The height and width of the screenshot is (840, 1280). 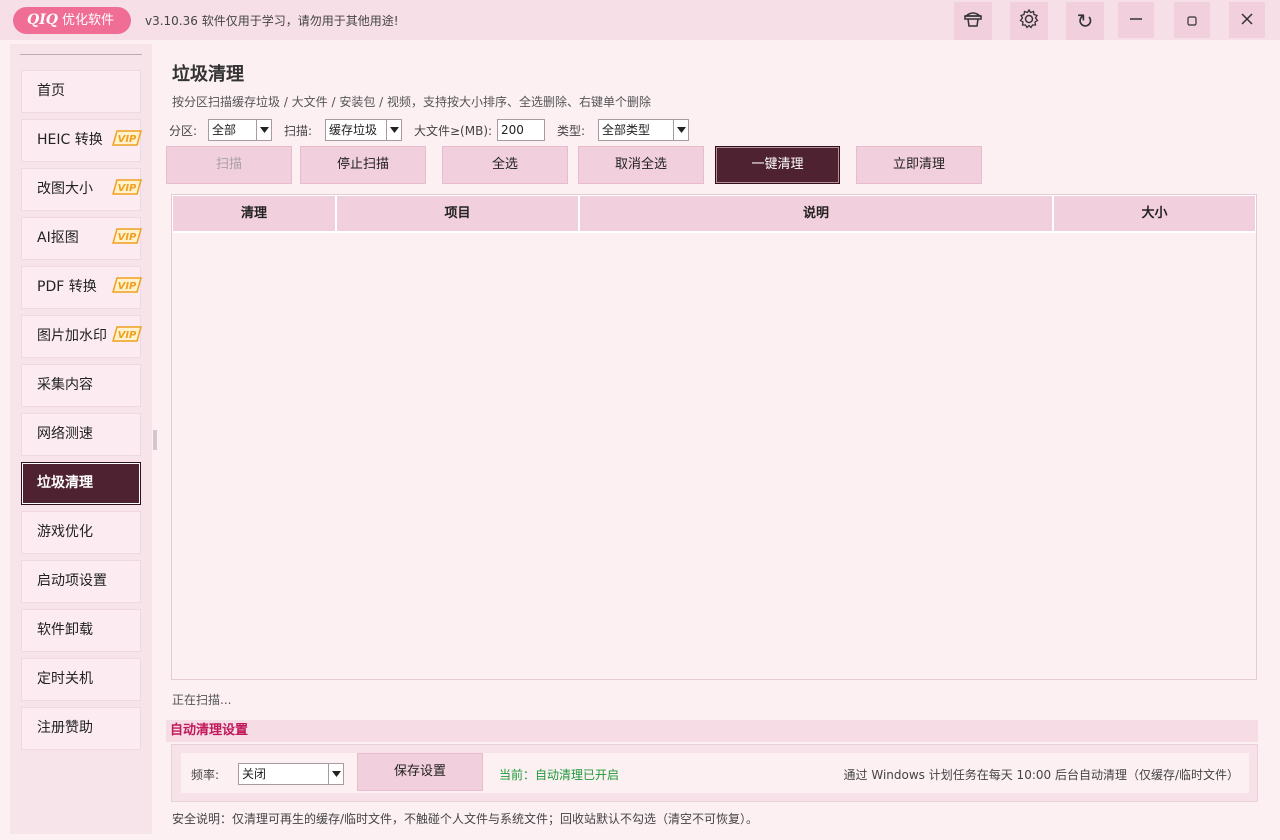 What do you see at coordinates (72, 581) in the screenshot?
I see `sidebar-item-label: 启动项设置` at bounding box center [72, 581].